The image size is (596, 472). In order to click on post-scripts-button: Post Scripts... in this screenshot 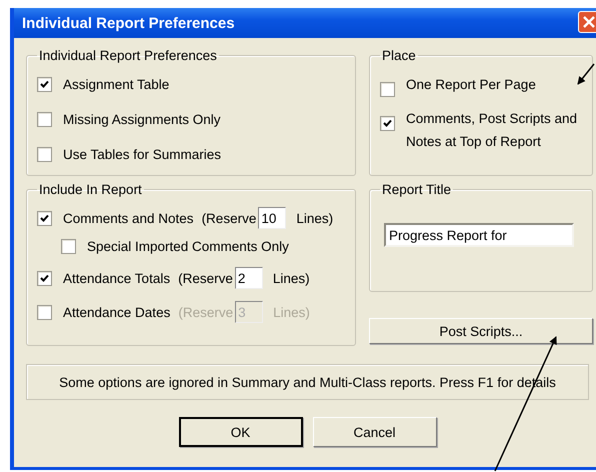, I will do `click(481, 331)`.